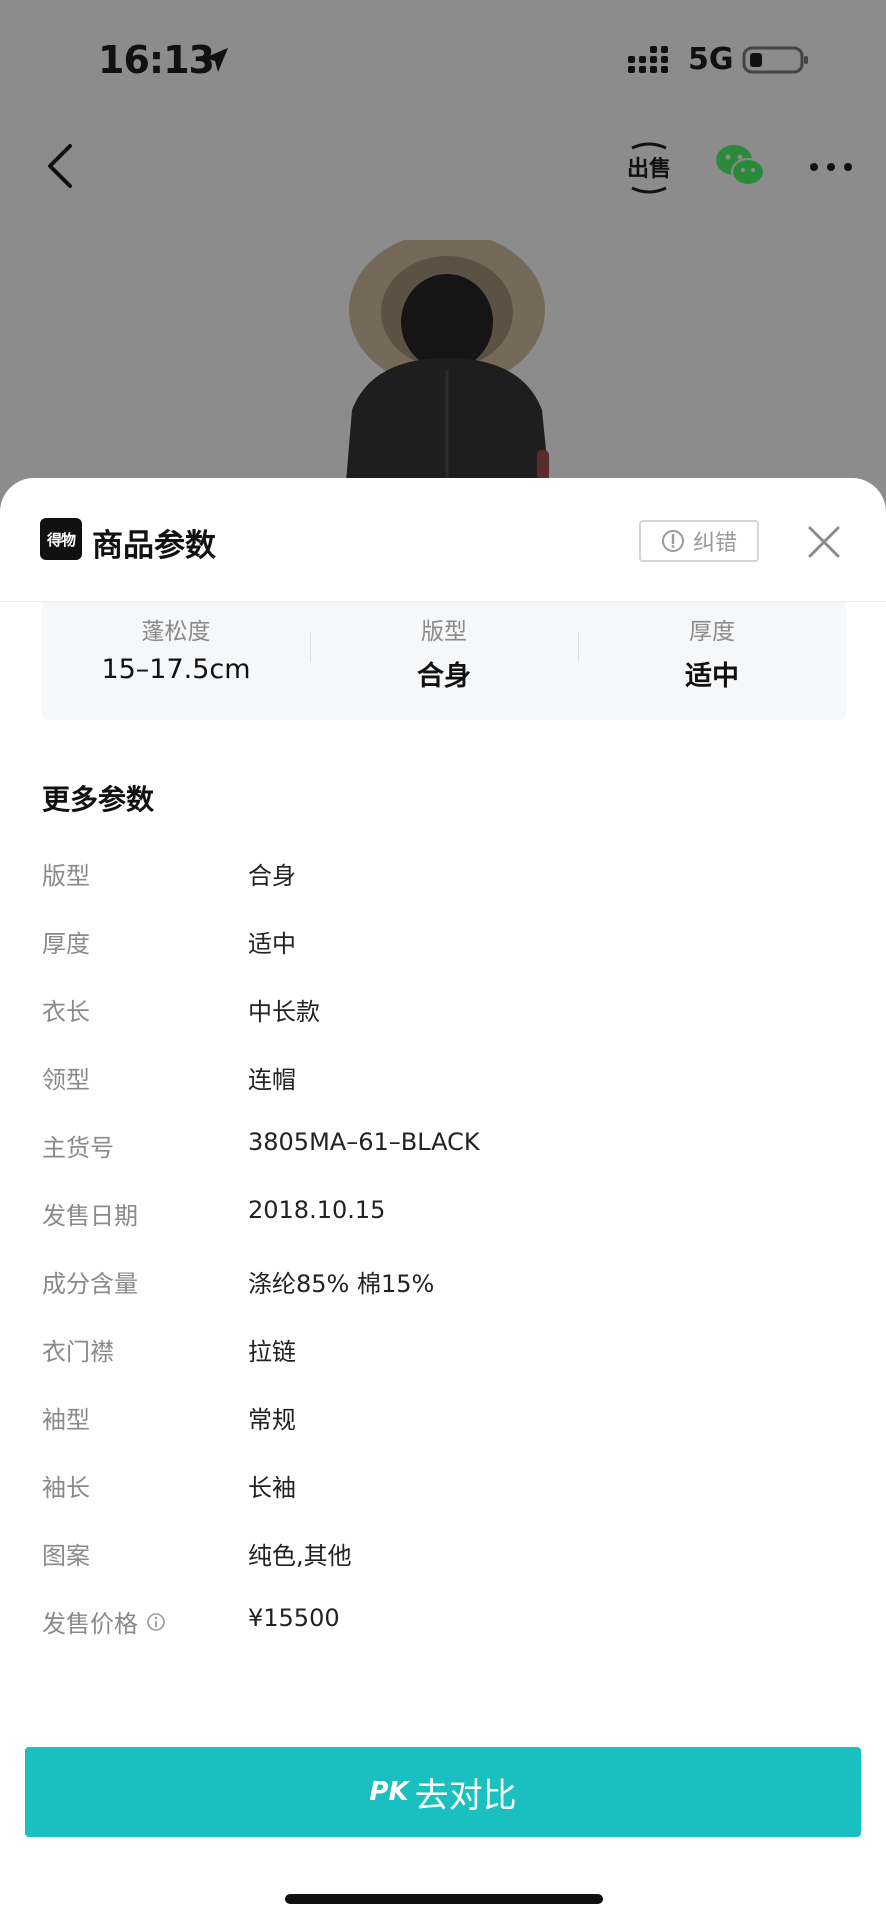 The width and height of the screenshot is (886, 1920). I want to click on param-value: 适中, so click(272, 944).